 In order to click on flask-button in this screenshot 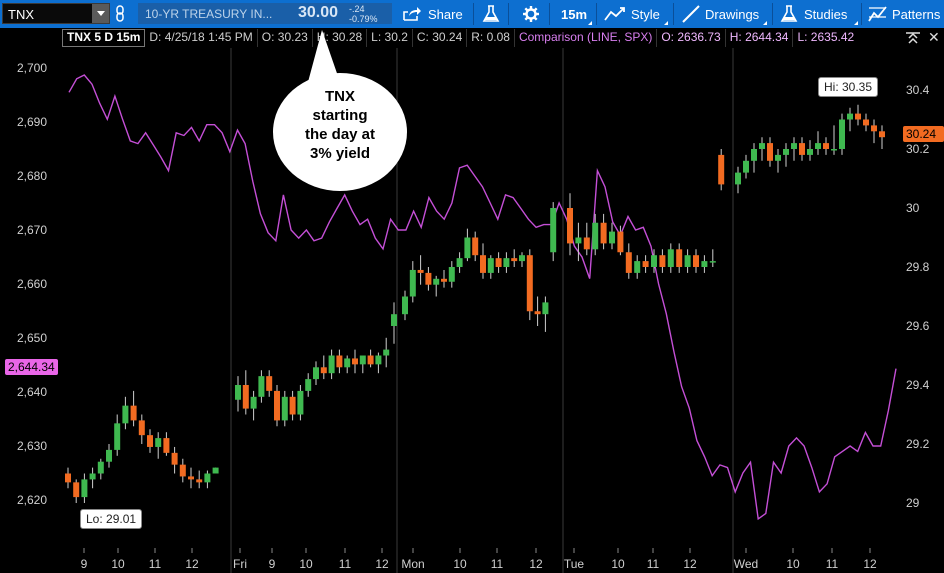, I will do `click(491, 14)`.